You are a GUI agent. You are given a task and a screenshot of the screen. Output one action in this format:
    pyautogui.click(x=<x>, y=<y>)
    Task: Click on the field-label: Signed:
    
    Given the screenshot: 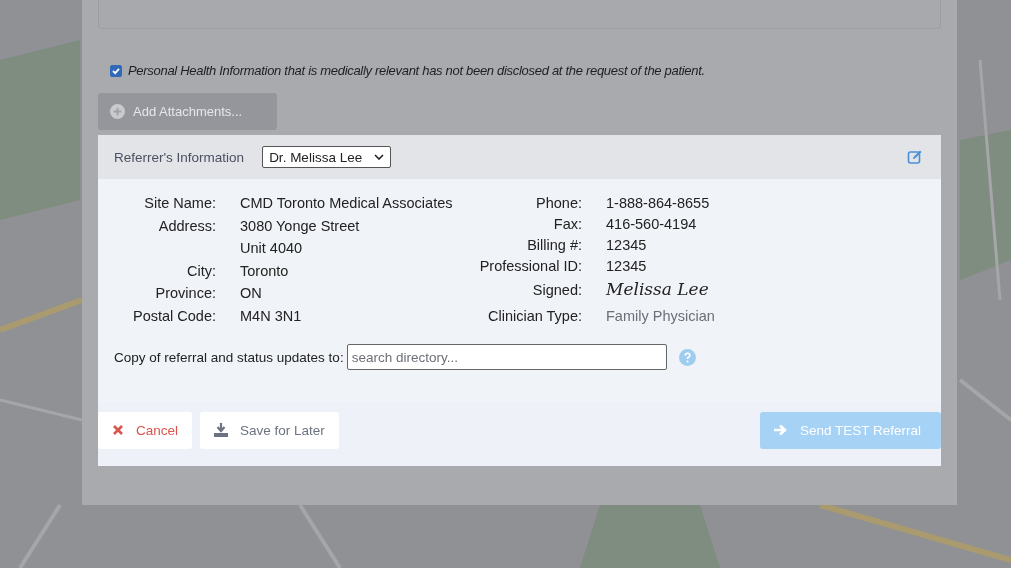 What is the action you would take?
    pyautogui.click(x=556, y=290)
    